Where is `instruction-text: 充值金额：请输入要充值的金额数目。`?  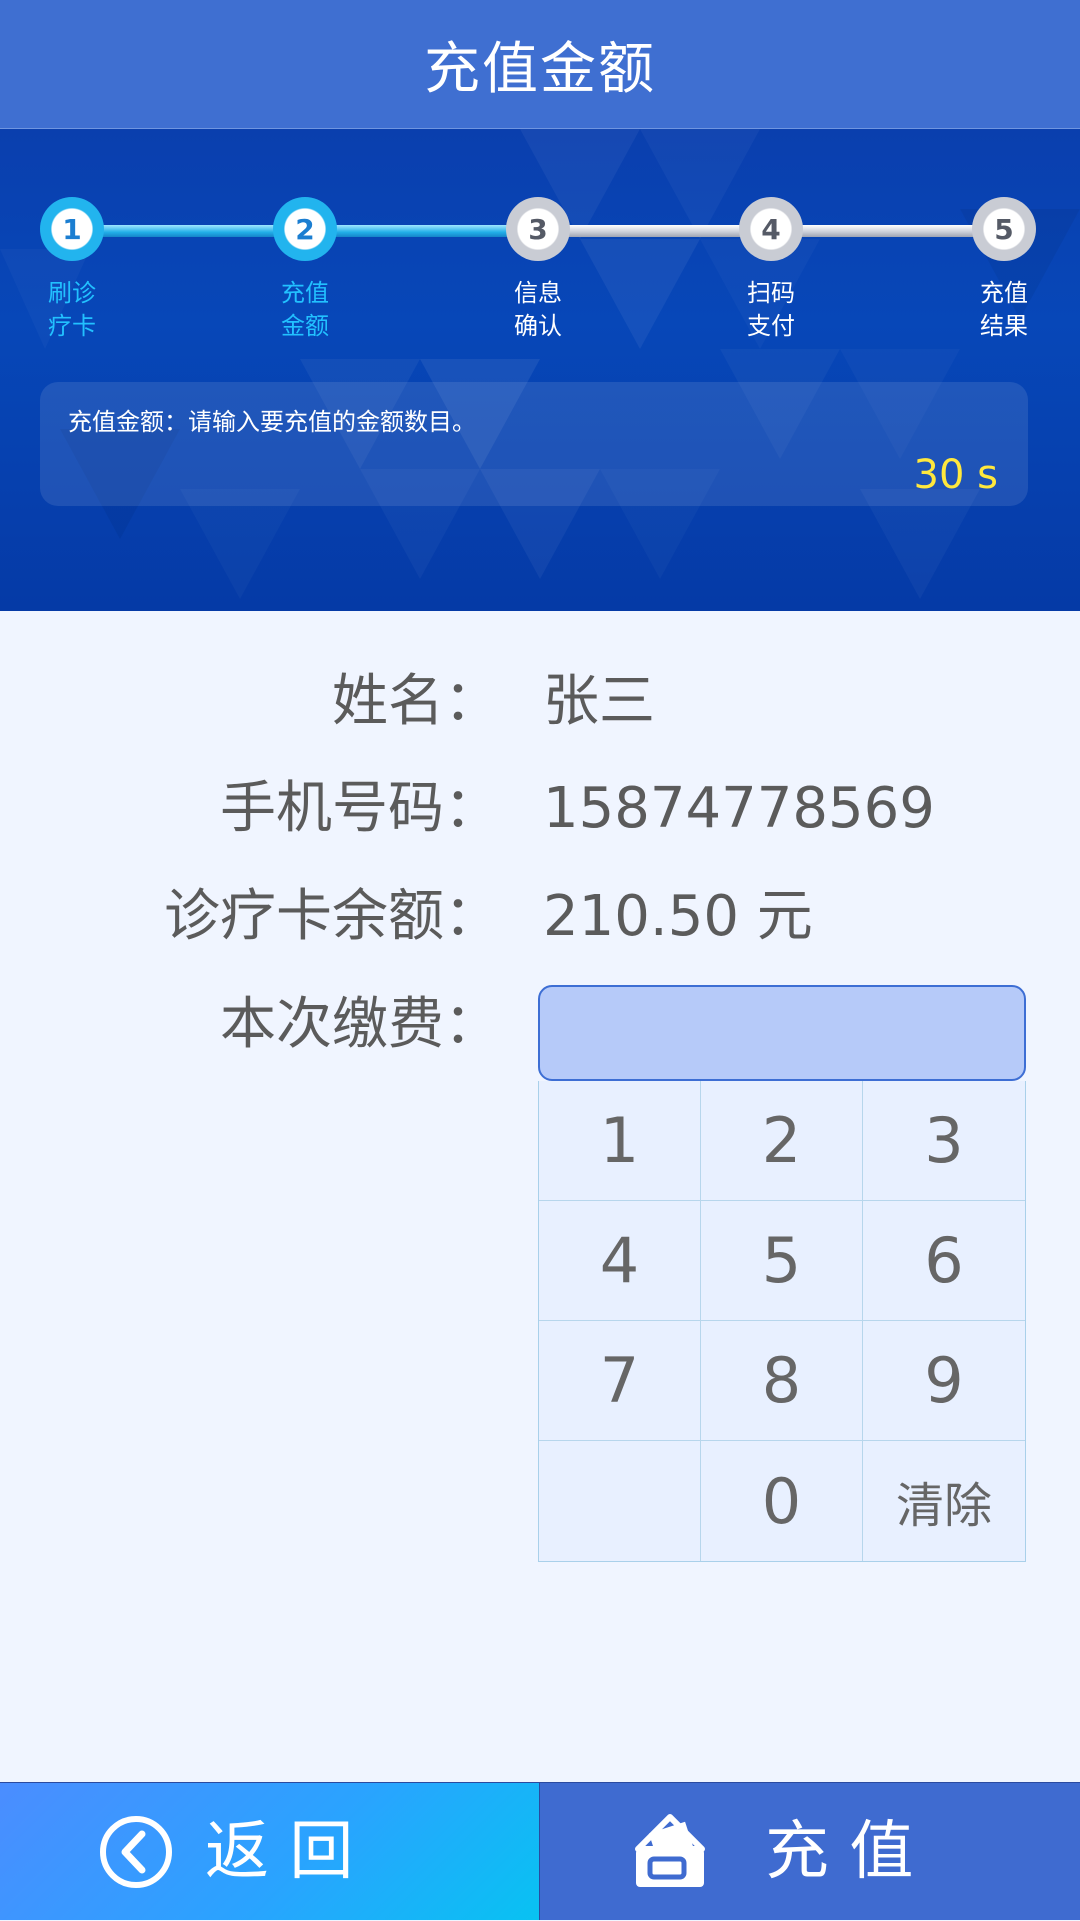
instruction-text: 充值金额：请输入要充值的金额数目。 is located at coordinates (272, 422).